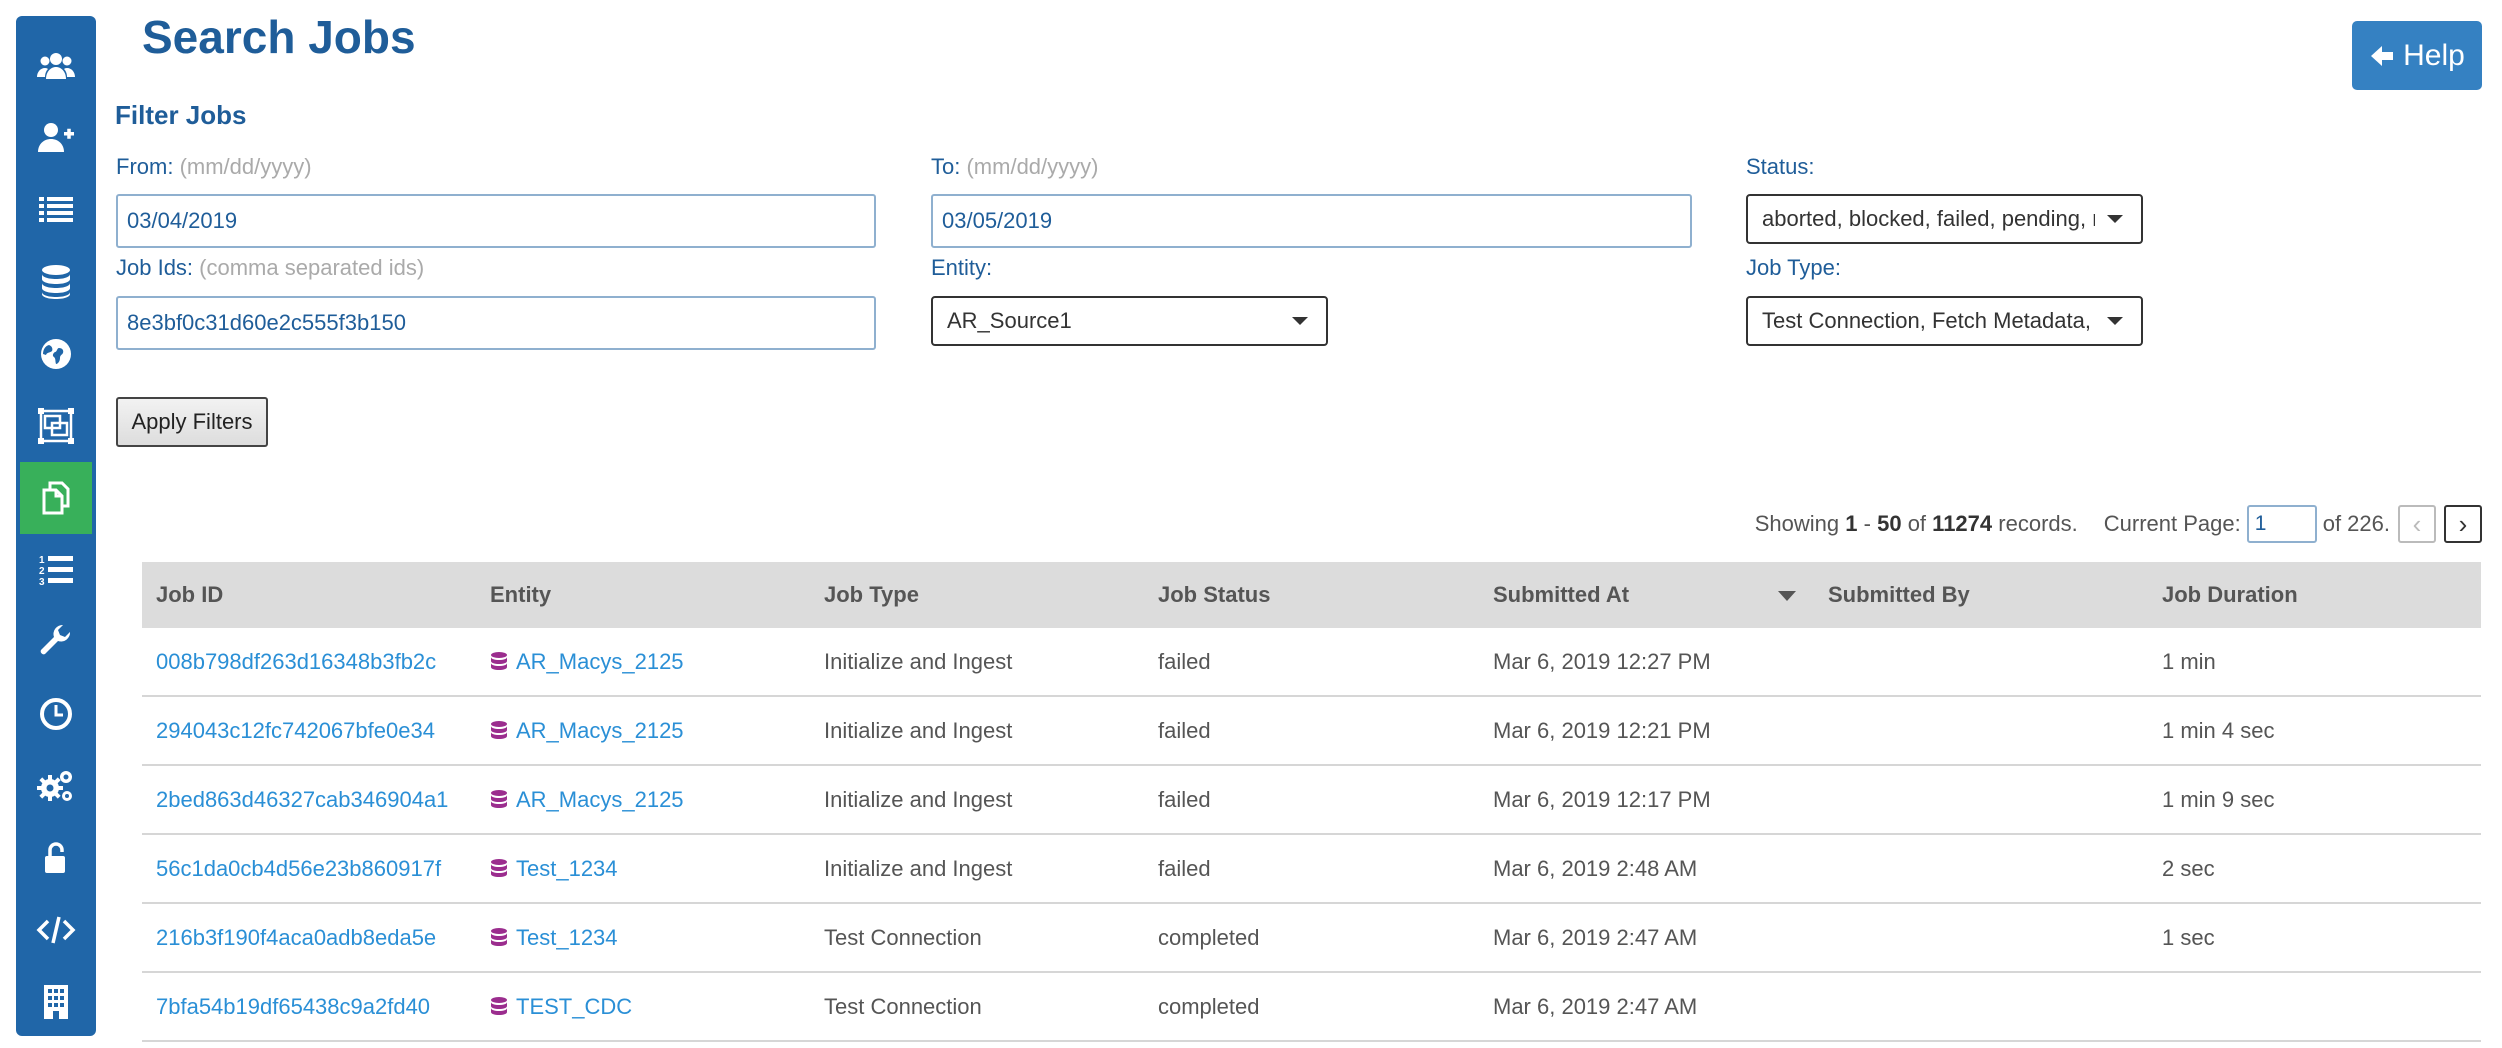 This screenshot has width=2502, height=1048. What do you see at coordinates (961, 268) in the screenshot?
I see `entity-label: Entity:` at bounding box center [961, 268].